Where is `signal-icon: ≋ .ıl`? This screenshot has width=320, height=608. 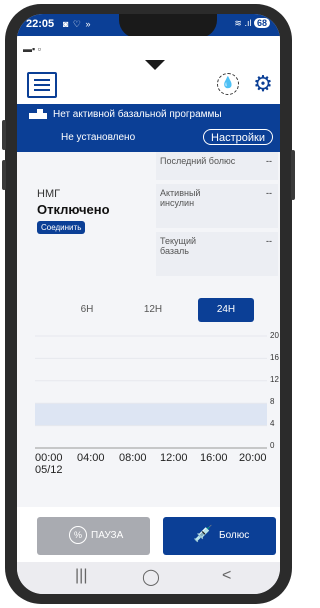 signal-icon: ≋ .ıl is located at coordinates (243, 23).